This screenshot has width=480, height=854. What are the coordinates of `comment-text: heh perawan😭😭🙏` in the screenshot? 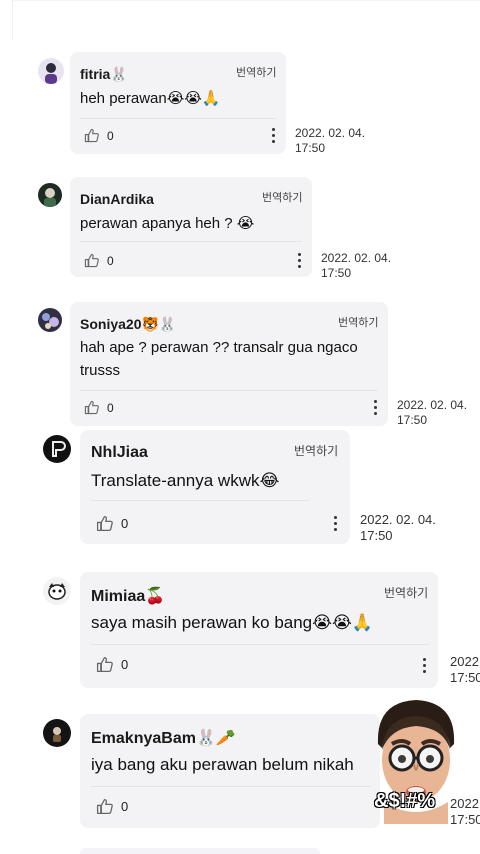 It's located at (150, 98).